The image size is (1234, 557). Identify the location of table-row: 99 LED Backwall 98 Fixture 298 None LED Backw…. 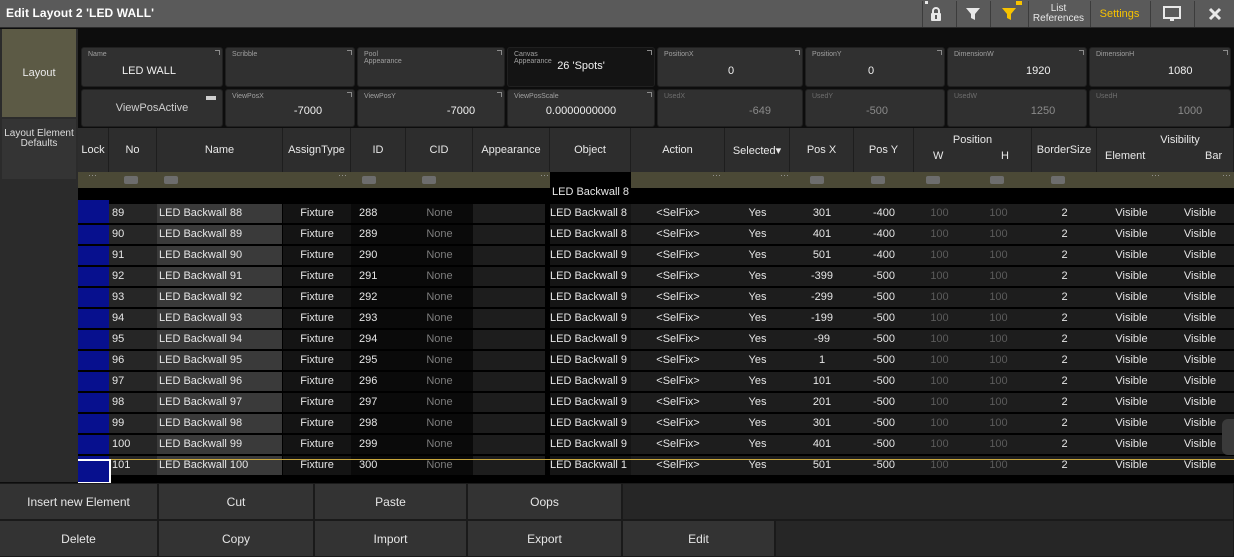
(656, 423).